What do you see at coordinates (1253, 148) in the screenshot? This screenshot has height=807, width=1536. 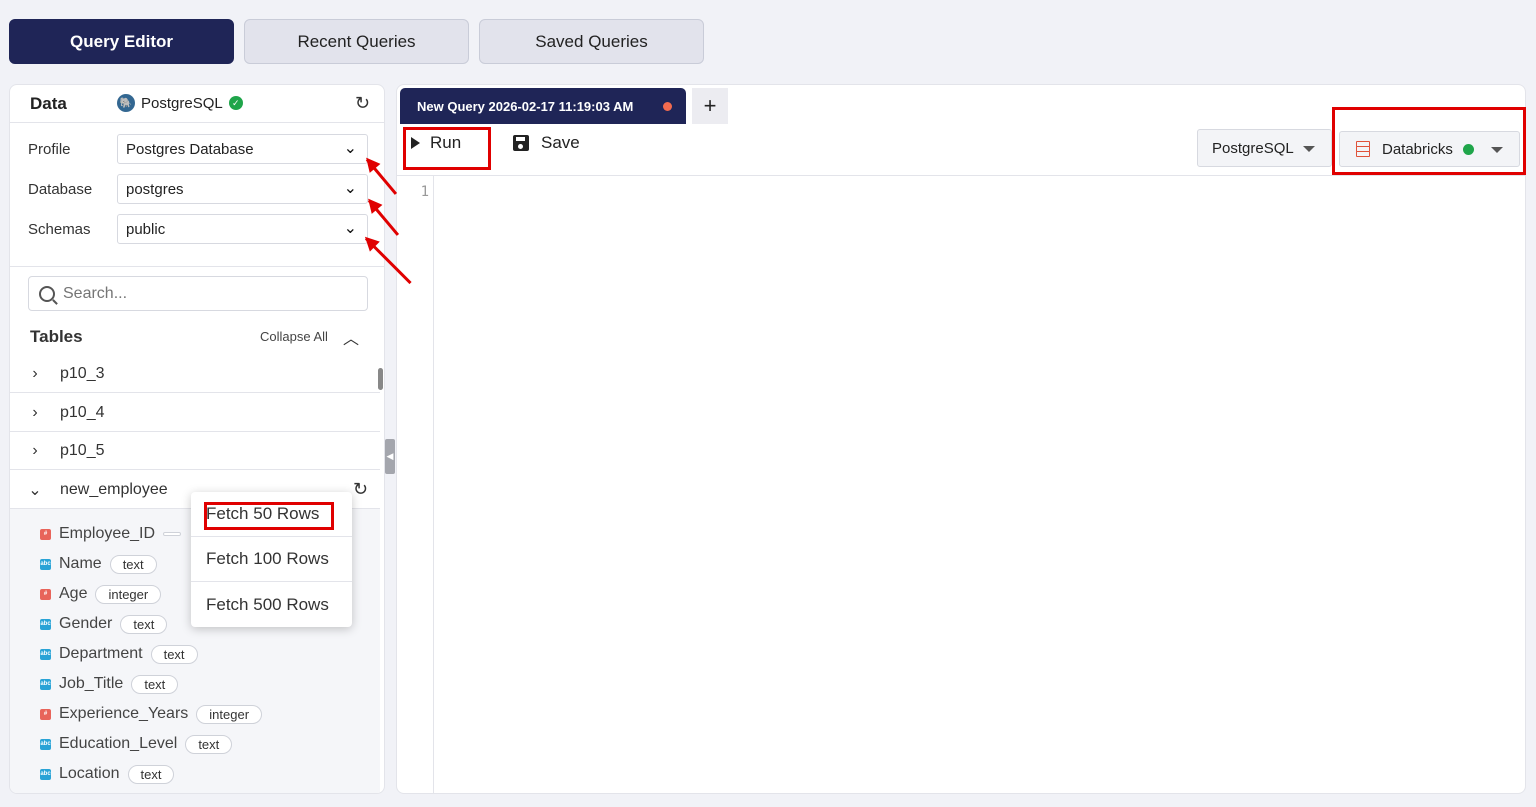 I see `dialect-value: PostgreSQL` at bounding box center [1253, 148].